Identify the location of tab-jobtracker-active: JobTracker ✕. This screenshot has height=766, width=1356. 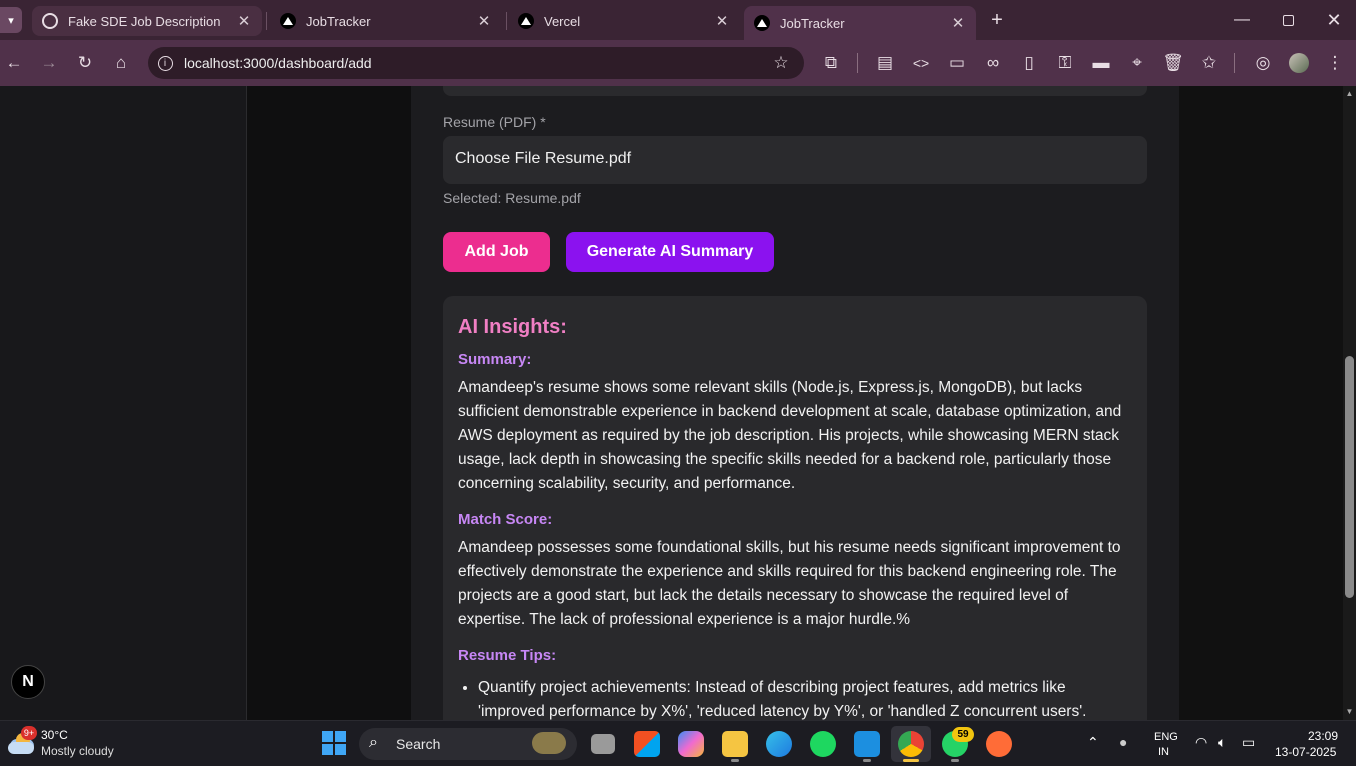
(860, 23).